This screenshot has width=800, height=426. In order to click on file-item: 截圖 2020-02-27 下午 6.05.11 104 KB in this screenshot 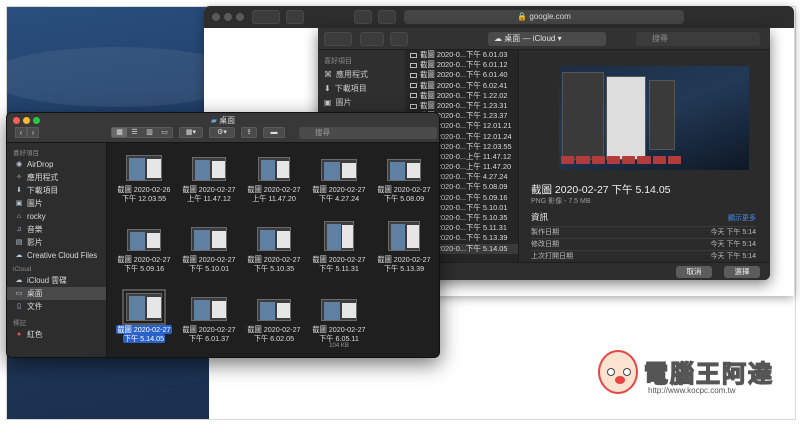, I will do `click(339, 320)`.